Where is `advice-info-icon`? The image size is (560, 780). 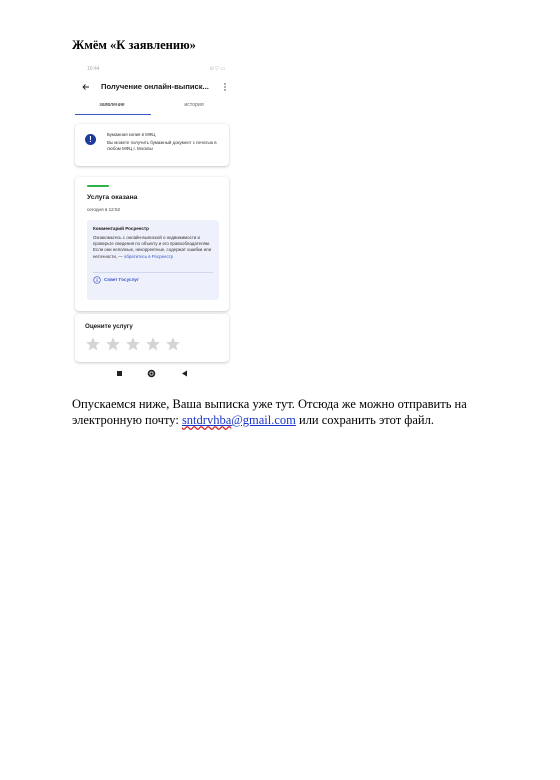
advice-info-icon is located at coordinates (97, 280).